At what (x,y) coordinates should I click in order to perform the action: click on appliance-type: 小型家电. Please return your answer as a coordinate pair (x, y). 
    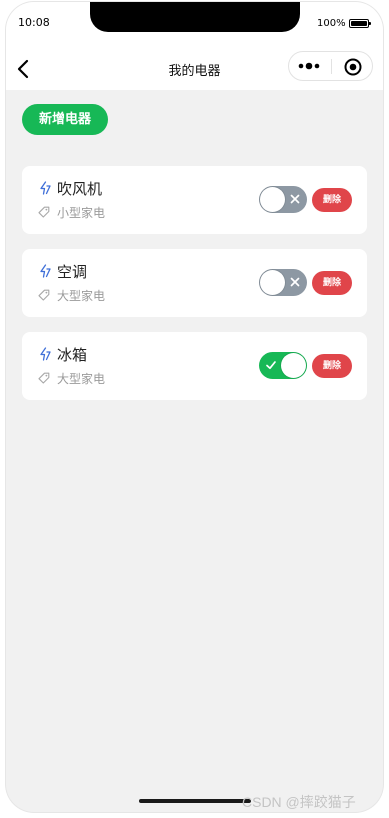
    Looking at the image, I should click on (81, 213).